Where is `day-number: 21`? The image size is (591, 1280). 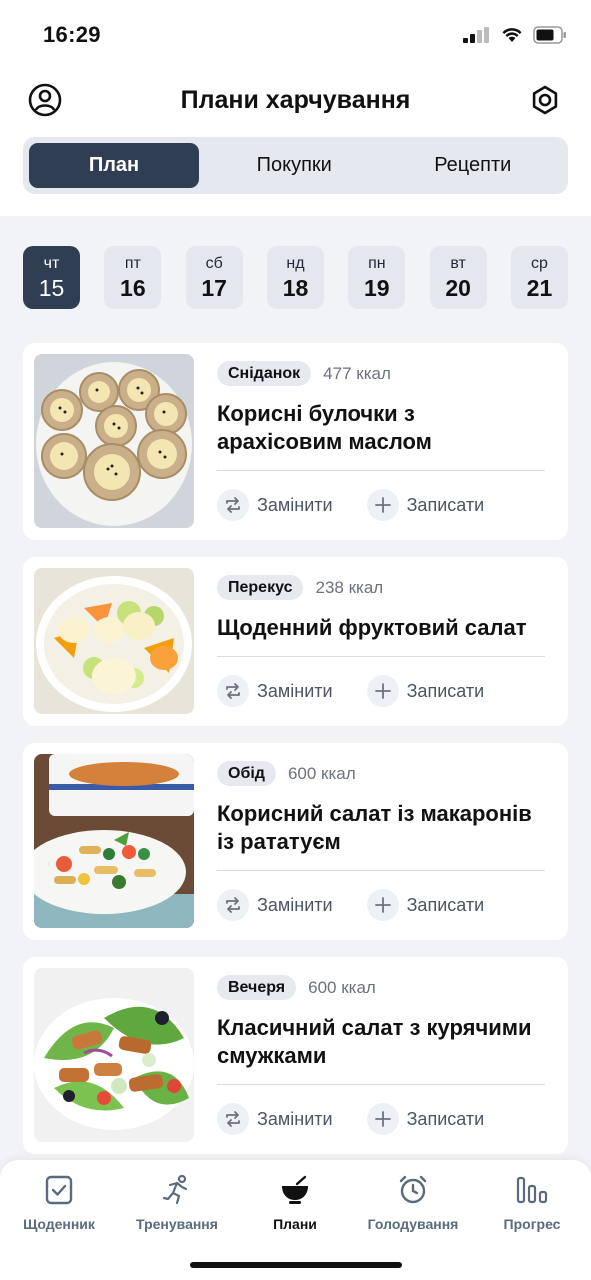
day-number: 21 is located at coordinates (539, 287).